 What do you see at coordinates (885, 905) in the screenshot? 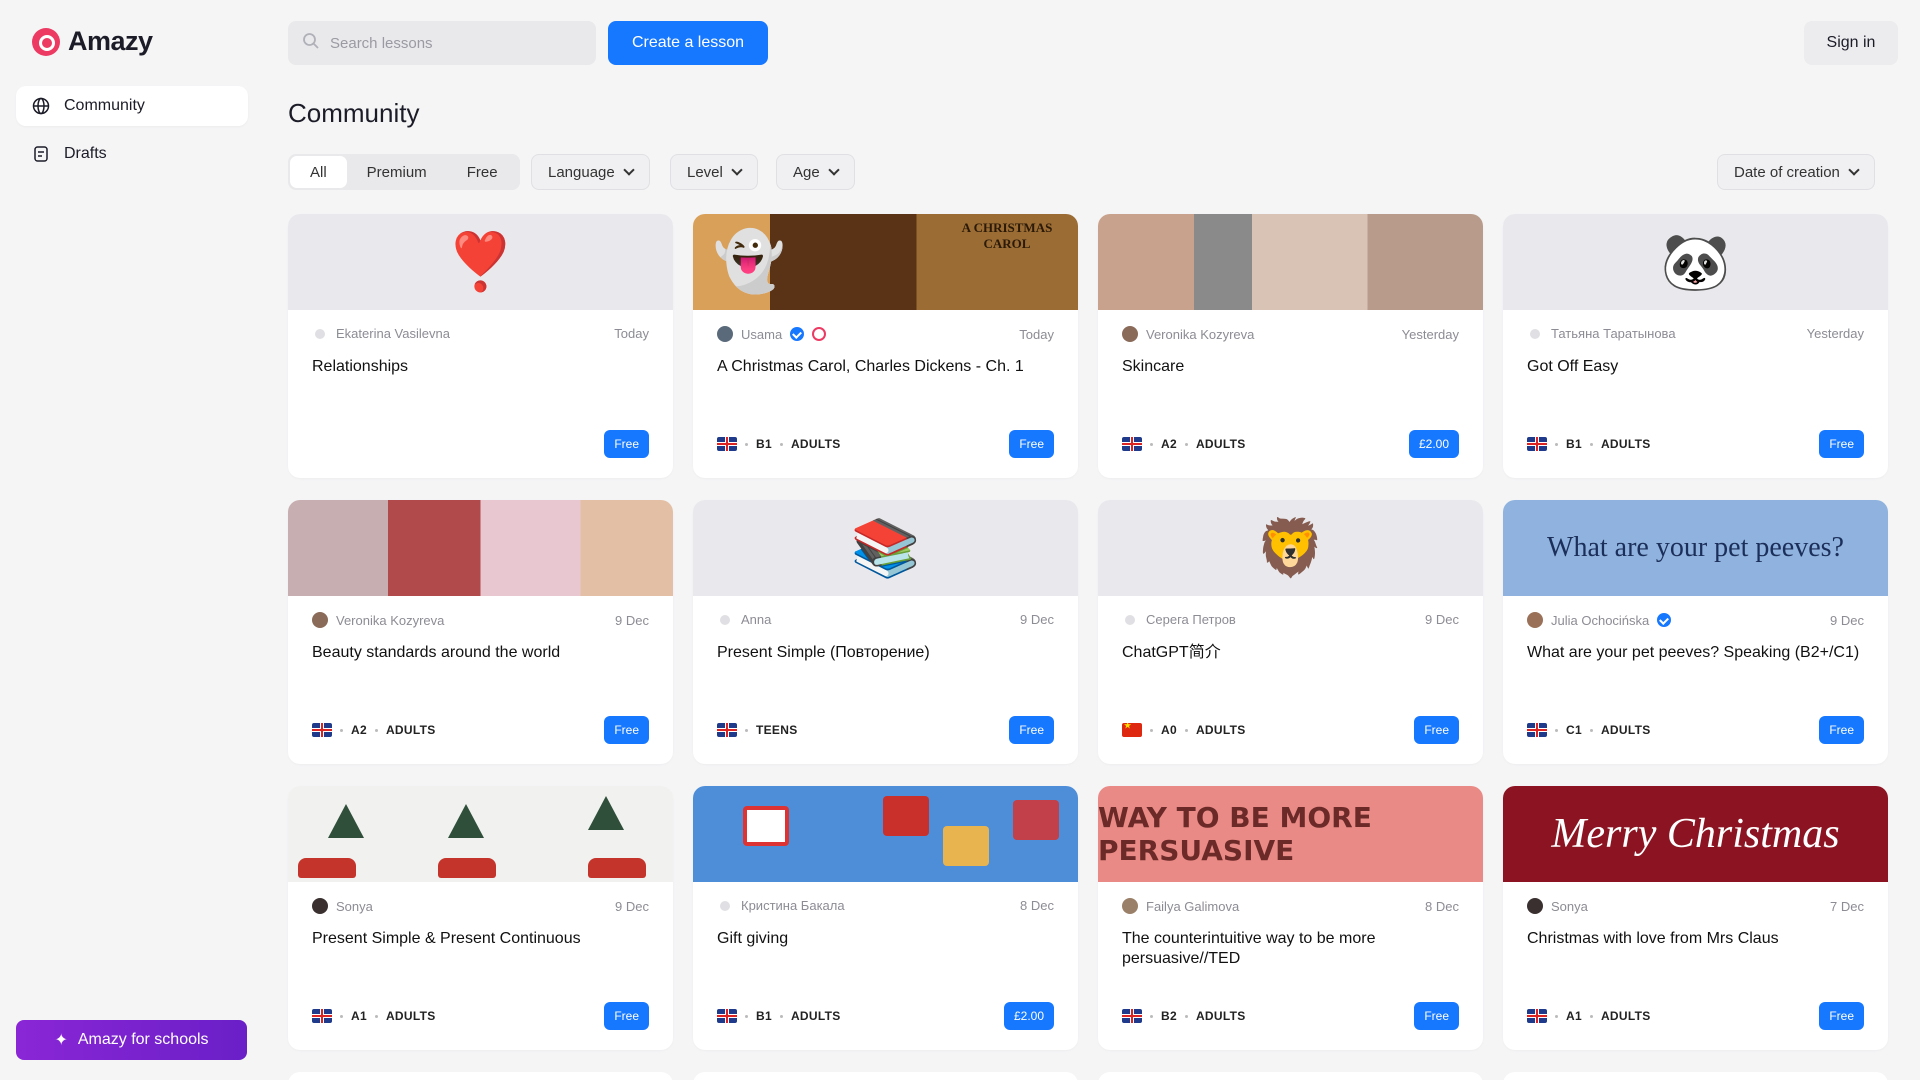
I see `lesson-meta: Кристина Бакала 8 Dec` at bounding box center [885, 905].